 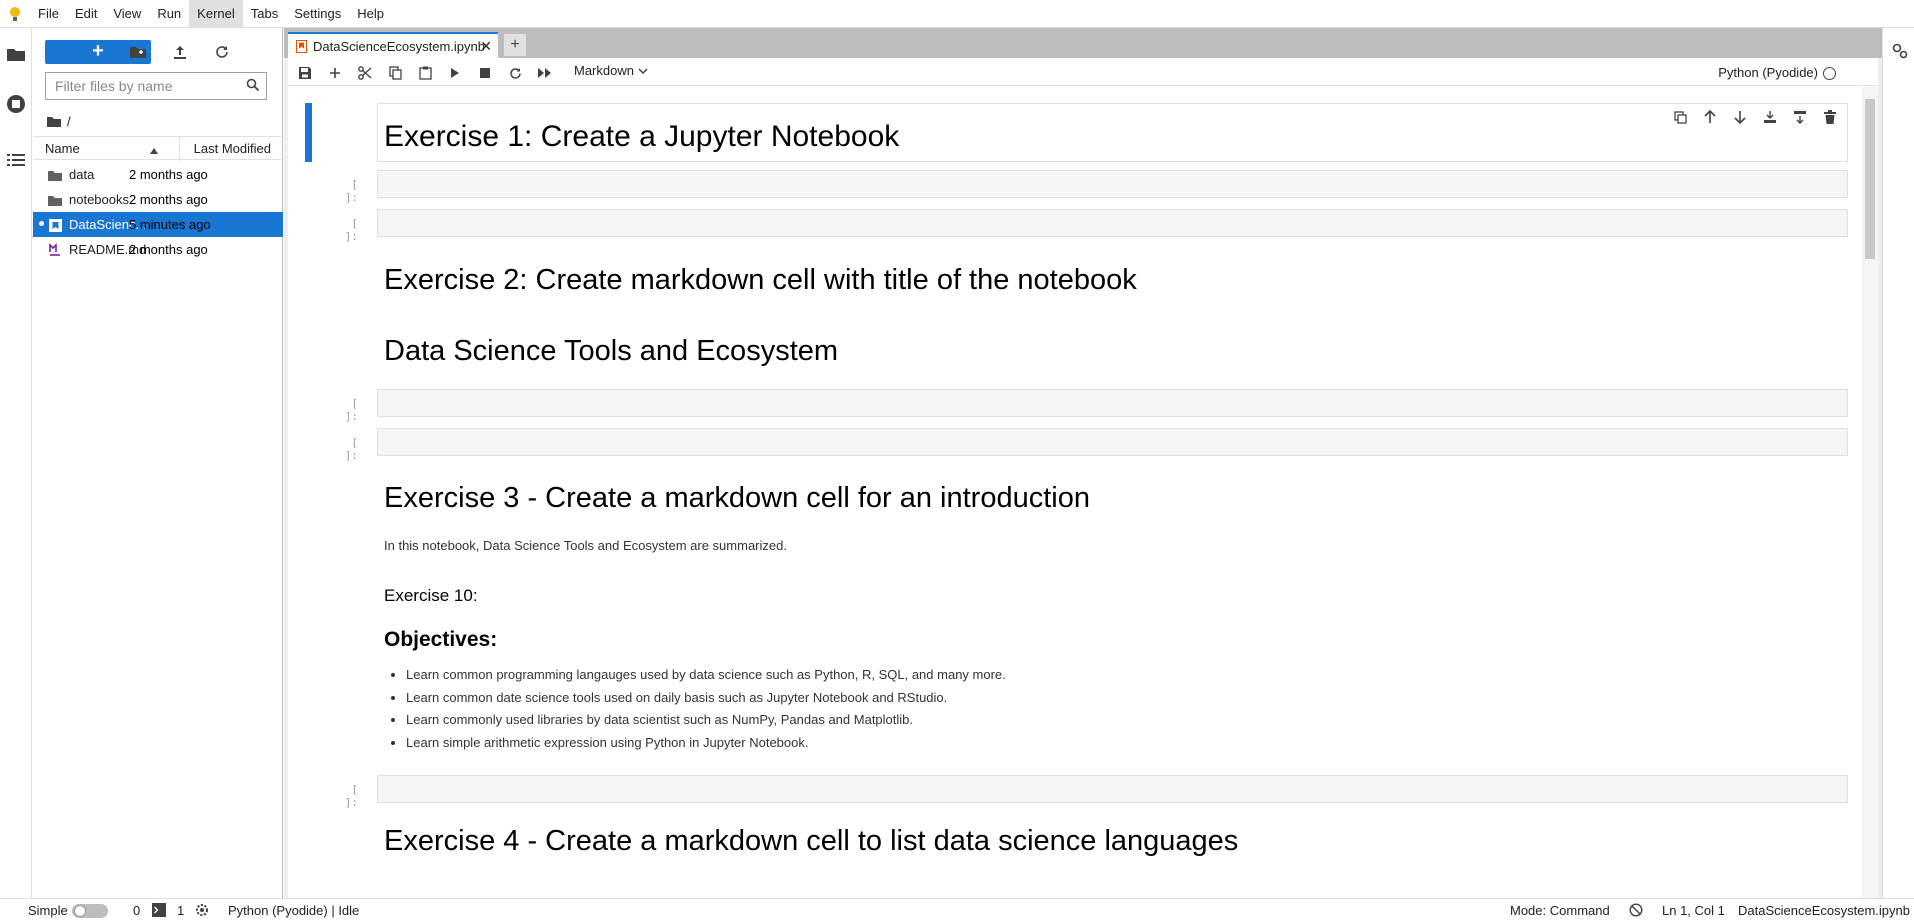 I want to click on close-icon: ✕, so click(x=486, y=46).